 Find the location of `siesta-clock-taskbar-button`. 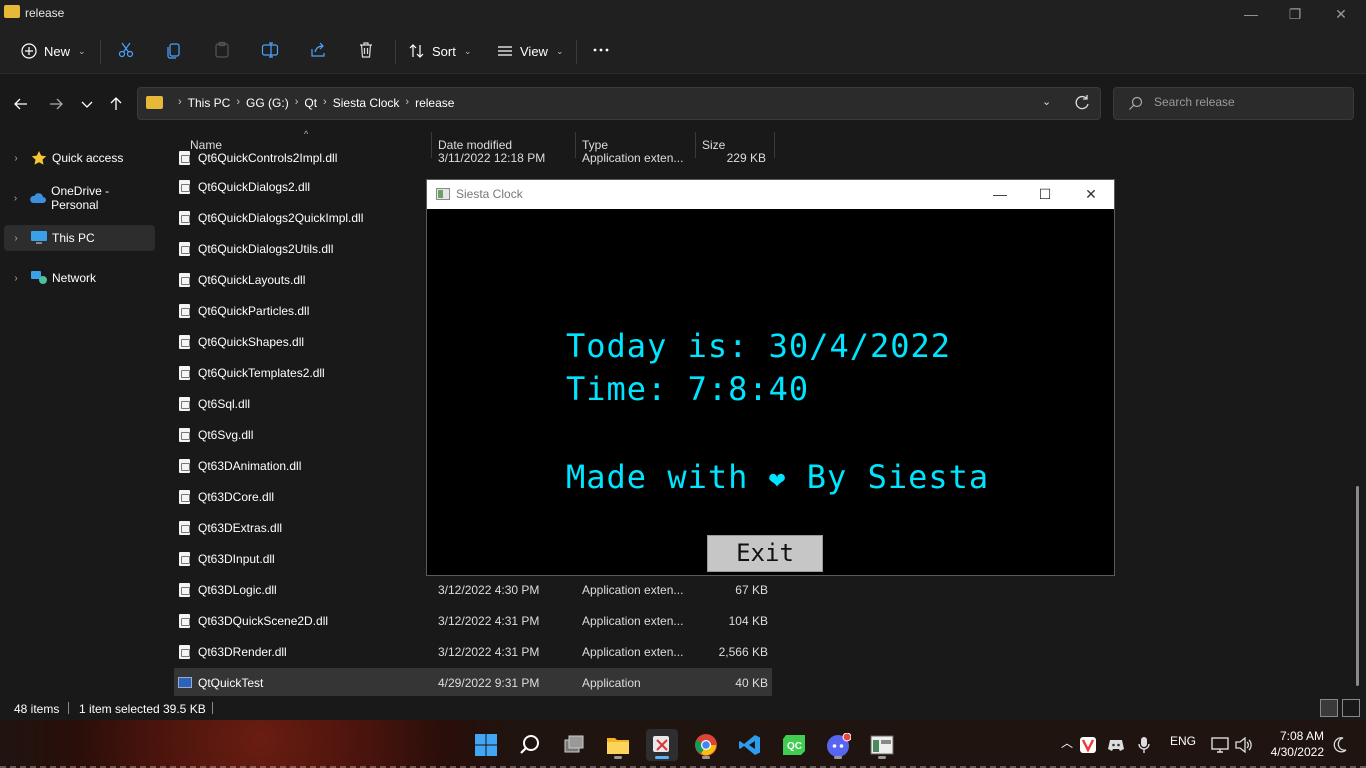

siesta-clock-taskbar-button is located at coordinates (882, 745).